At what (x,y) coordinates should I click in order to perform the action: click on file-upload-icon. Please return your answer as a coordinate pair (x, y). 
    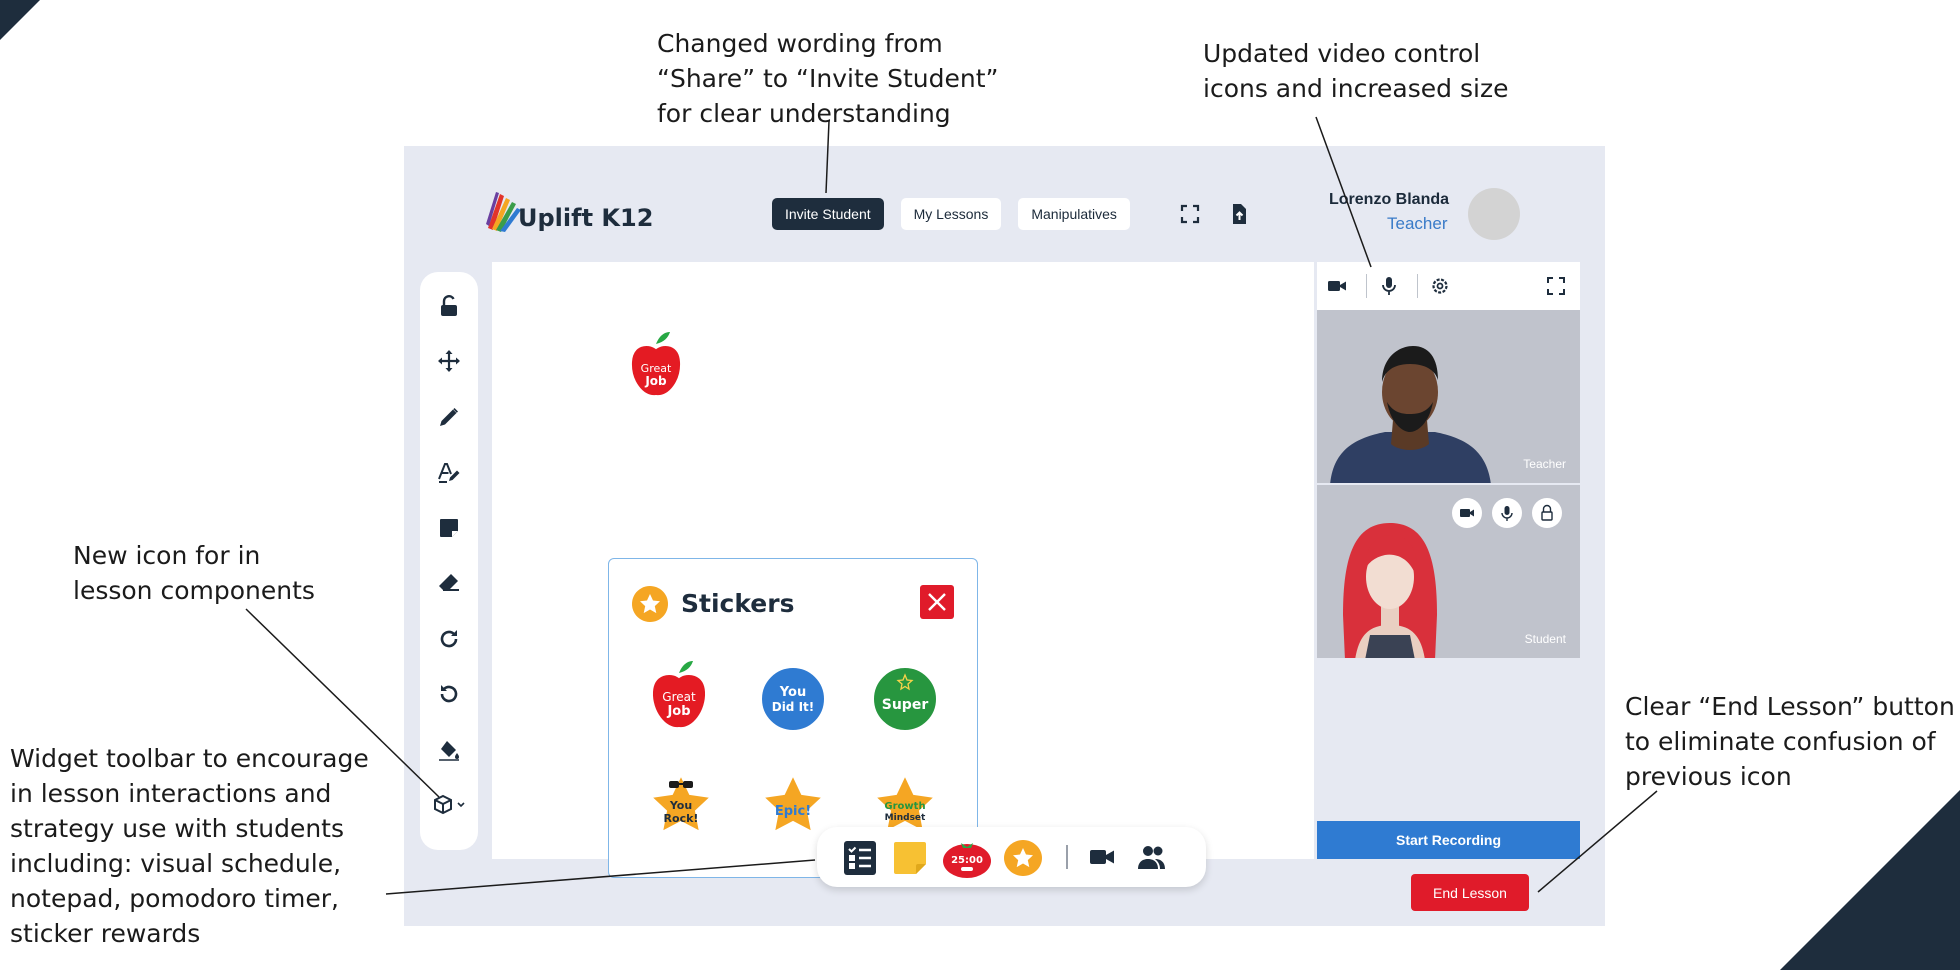
    Looking at the image, I should click on (1239, 214).